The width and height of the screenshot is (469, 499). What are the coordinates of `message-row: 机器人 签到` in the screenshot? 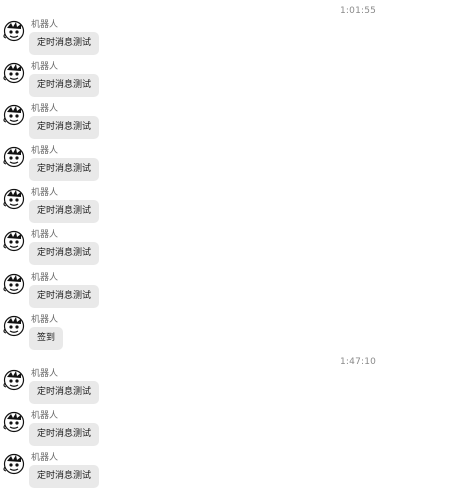 It's located at (234, 335).